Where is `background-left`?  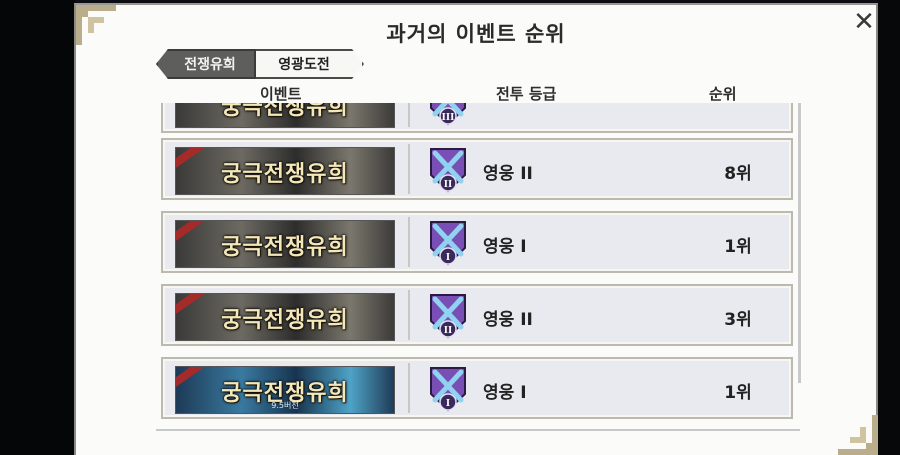 background-left is located at coordinates (37, 227).